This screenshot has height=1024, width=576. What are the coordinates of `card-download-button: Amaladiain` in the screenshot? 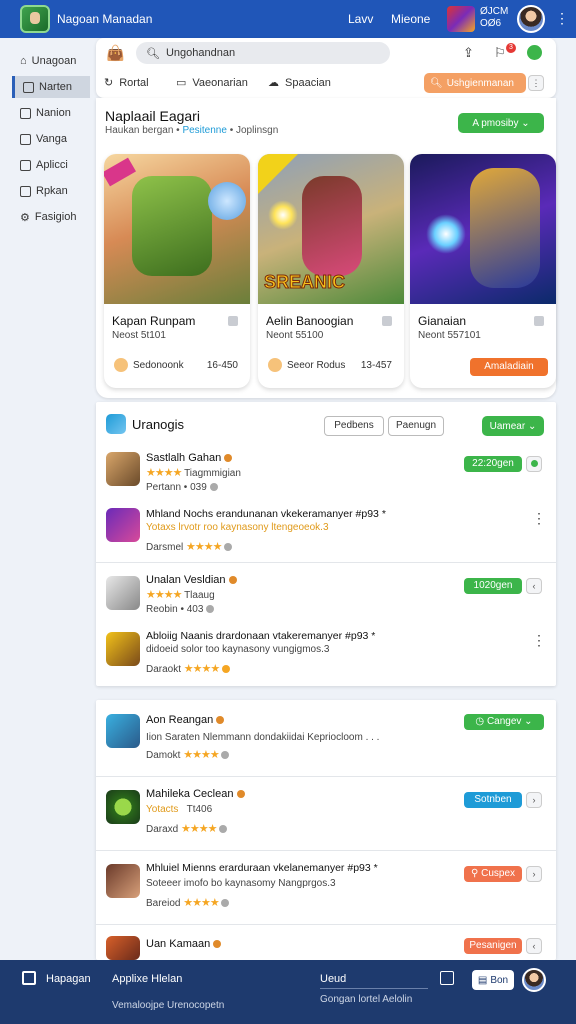 It's located at (509, 367).